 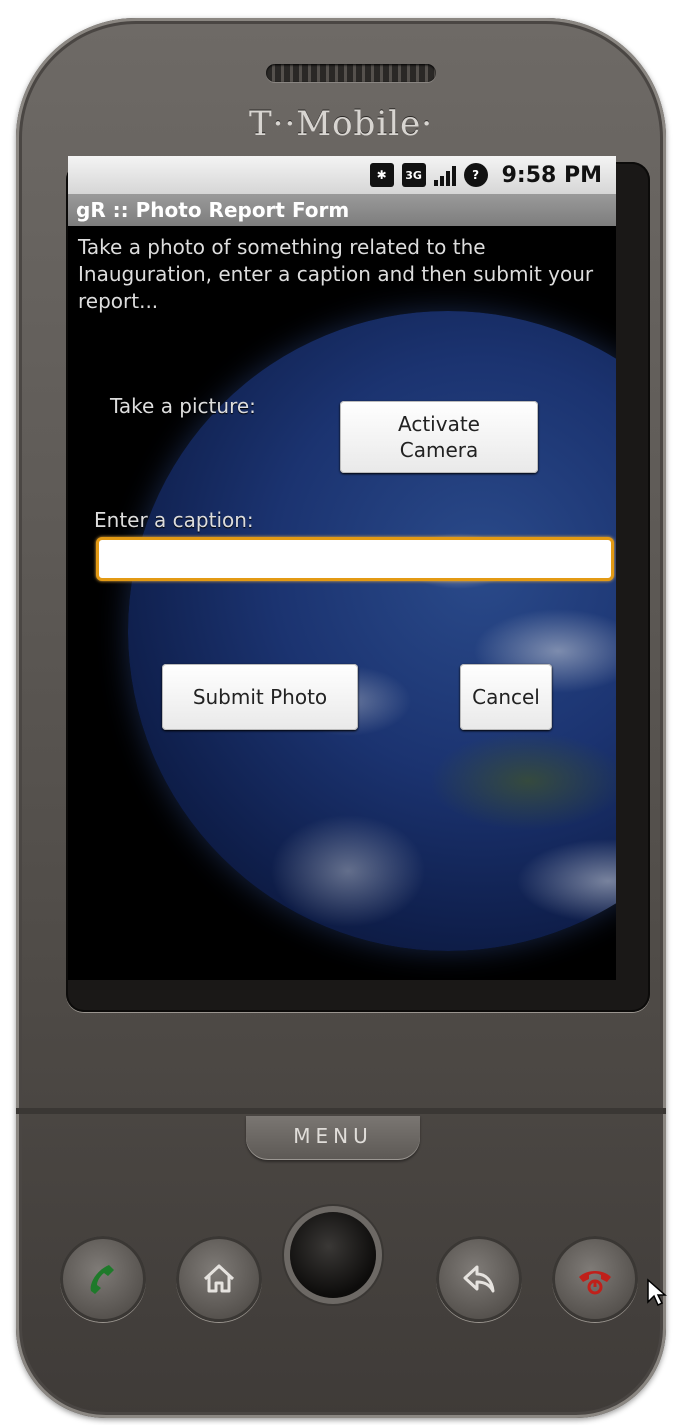 I want to click on end-call-icon, so click(x=595, y=1283).